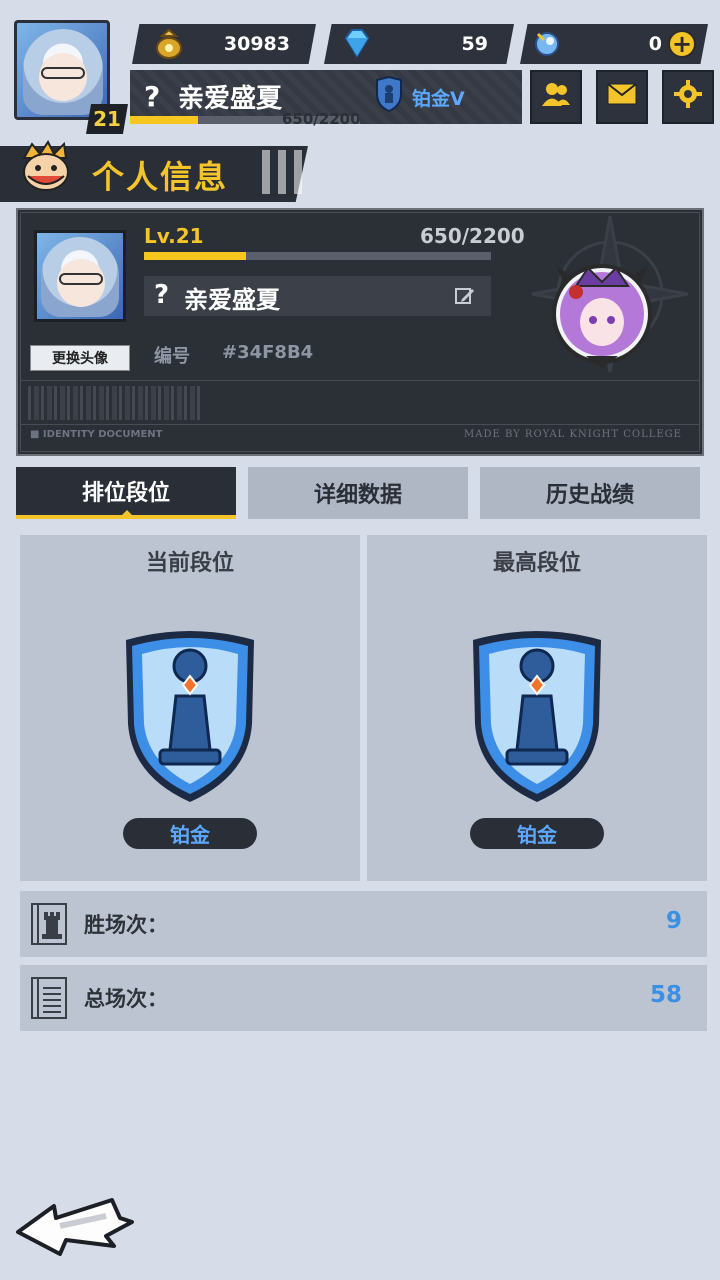  Describe the element at coordinates (190, 833) in the screenshot. I see `current-rank-label: 铂金` at that location.